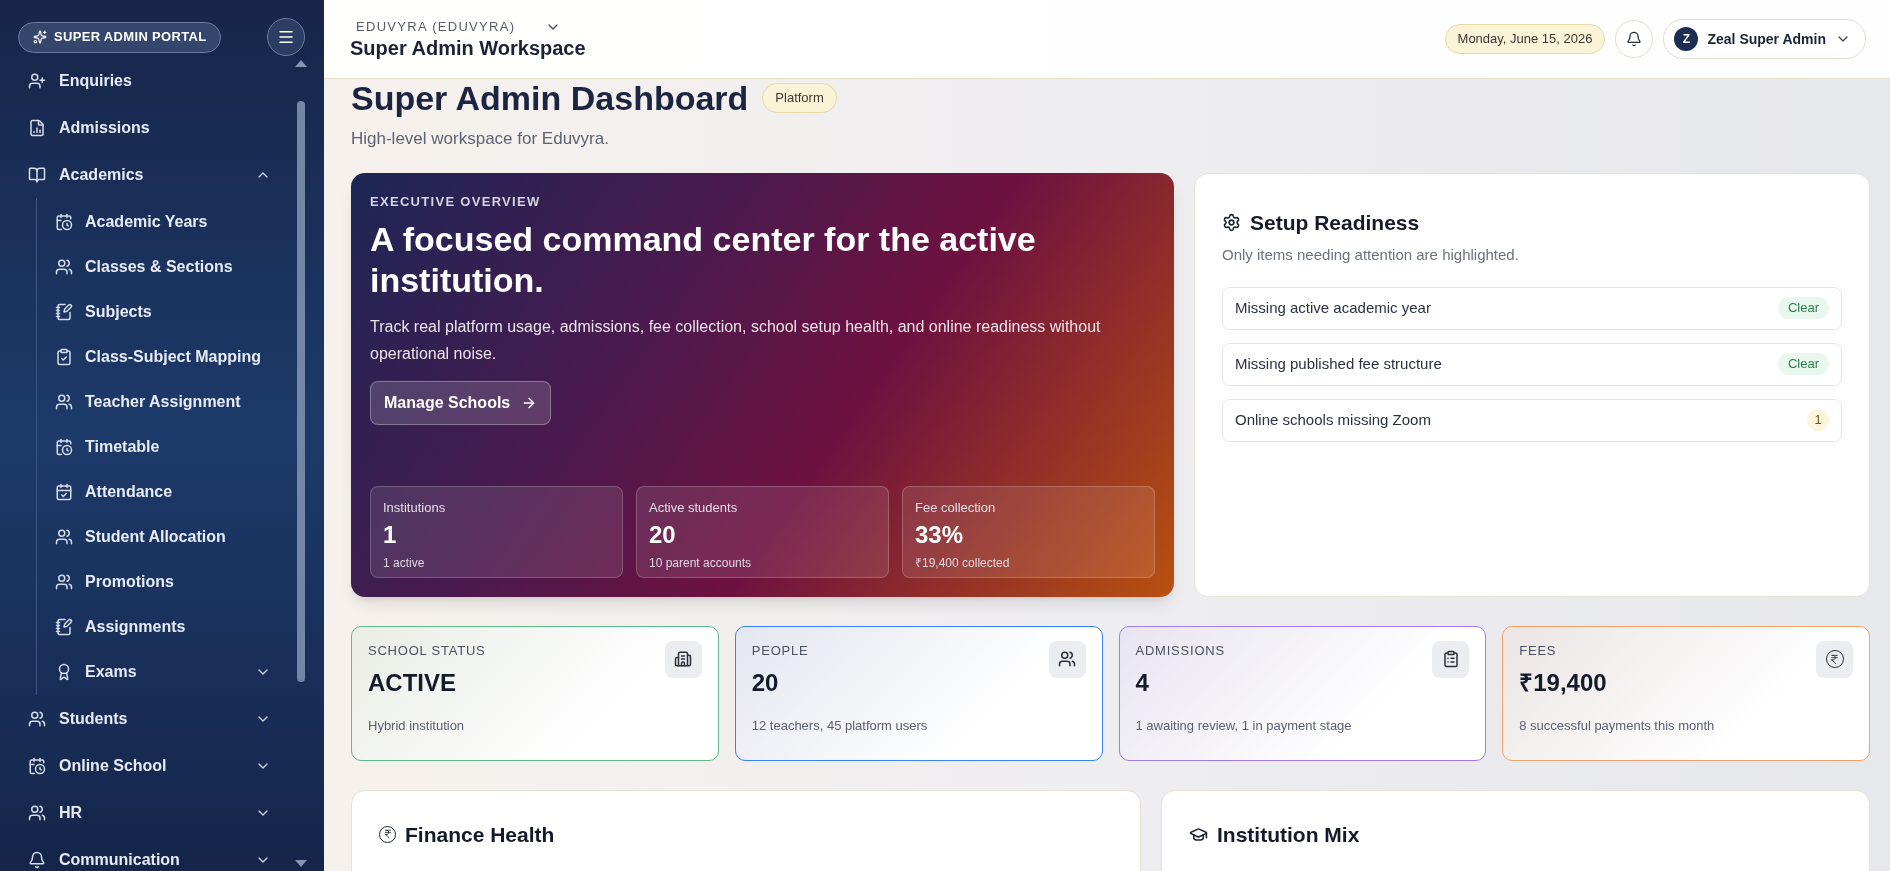 Image resolution: width=1890 pixels, height=871 pixels. What do you see at coordinates (64, 356) in the screenshot?
I see `clipboard-check-icon` at bounding box center [64, 356].